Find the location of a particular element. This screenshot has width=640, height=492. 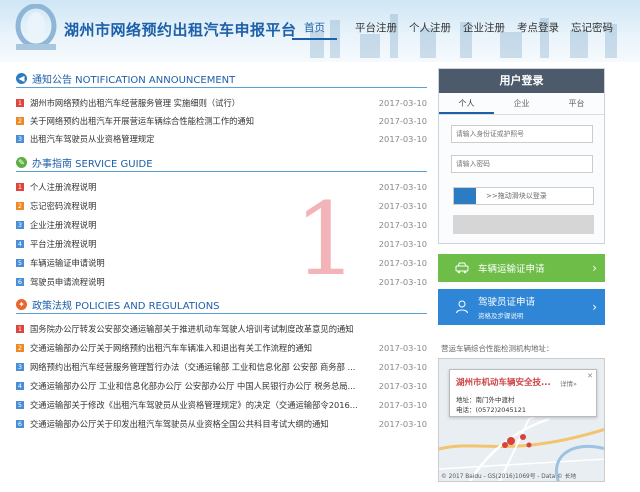

list-item: 6 驾驶员申请流程说明 2017-03-10 is located at coordinates (221, 282).